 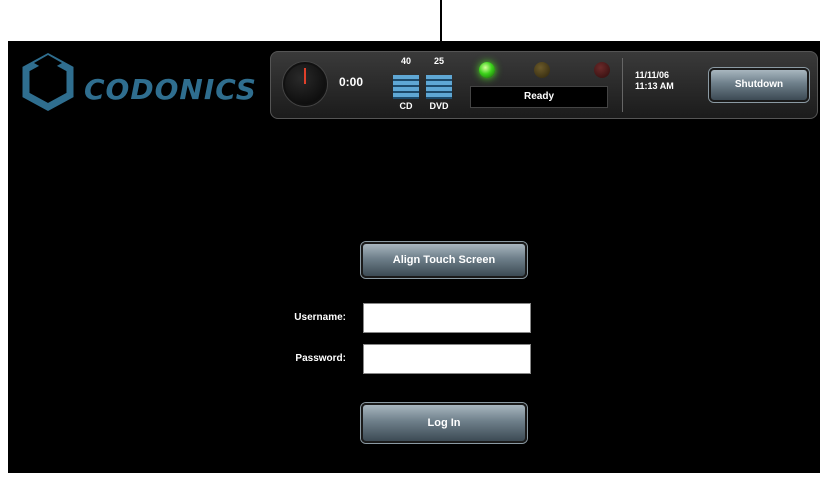 I want to click on amber-status-light-icon, so click(x=542, y=70).